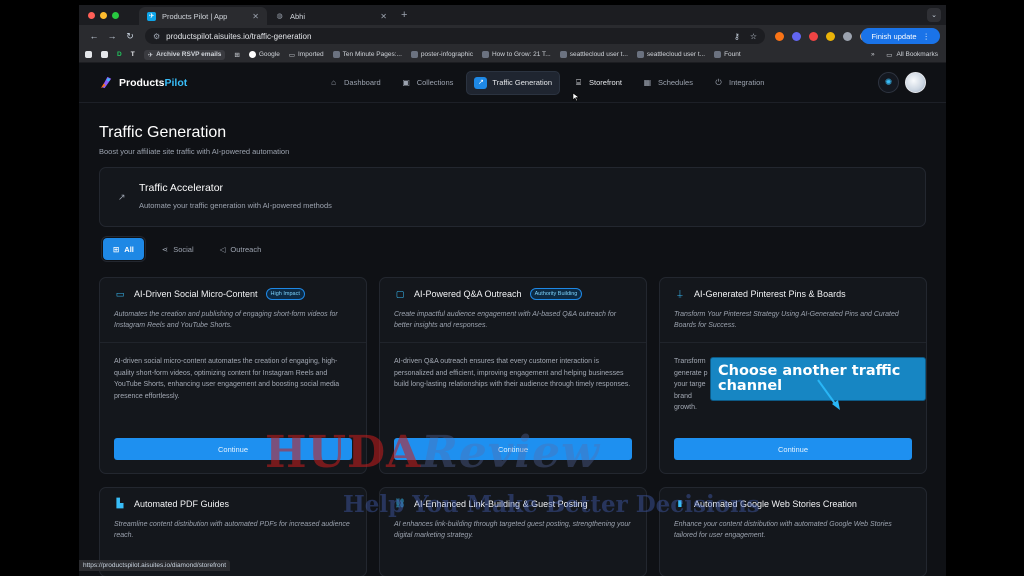  I want to click on back-icon: ←, so click(94, 36).